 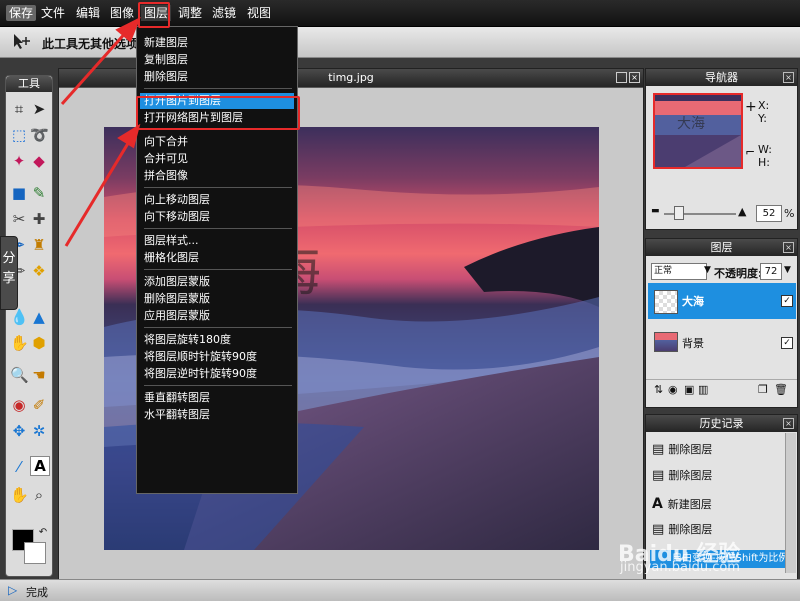 What do you see at coordinates (53, 13) in the screenshot?
I see `menu-file: 文件` at bounding box center [53, 13].